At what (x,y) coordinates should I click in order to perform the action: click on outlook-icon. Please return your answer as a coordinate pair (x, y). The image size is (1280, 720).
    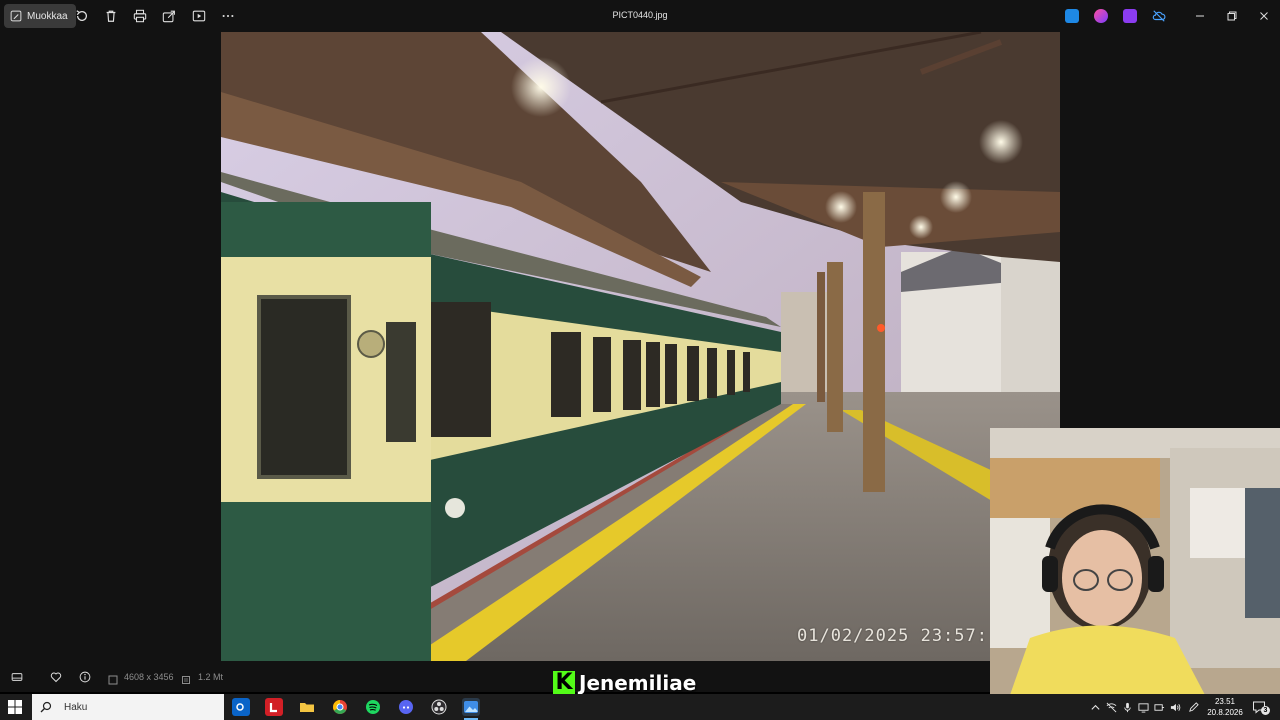
    Looking at the image, I should click on (241, 707).